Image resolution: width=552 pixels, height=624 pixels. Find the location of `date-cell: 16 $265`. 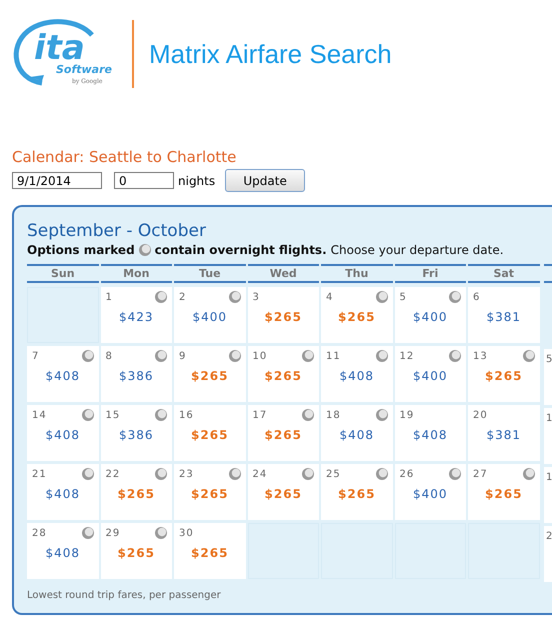

date-cell: 16 $265 is located at coordinates (210, 433).